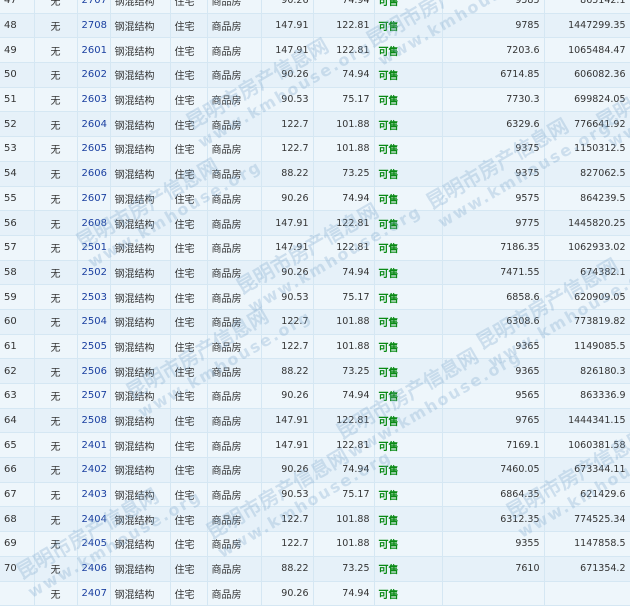  What do you see at coordinates (493, 100) in the screenshot?
I see `unit-price: 7730.3` at bounding box center [493, 100].